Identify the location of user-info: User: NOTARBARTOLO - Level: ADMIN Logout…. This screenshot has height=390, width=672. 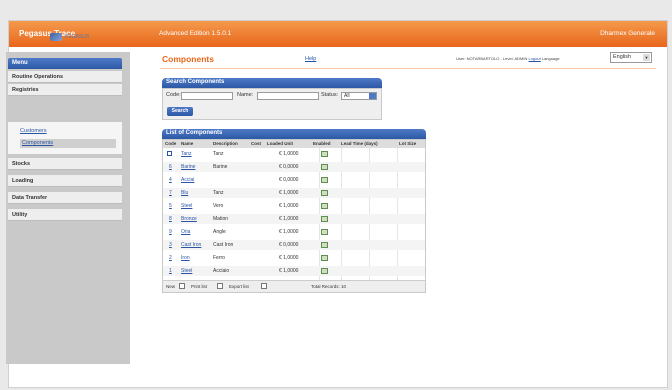
(508, 58).